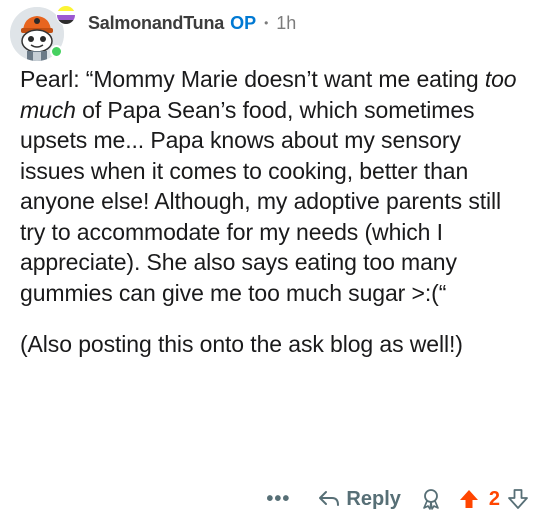  Describe the element at coordinates (329, 498) in the screenshot. I see `reply-arrow-icon` at that location.